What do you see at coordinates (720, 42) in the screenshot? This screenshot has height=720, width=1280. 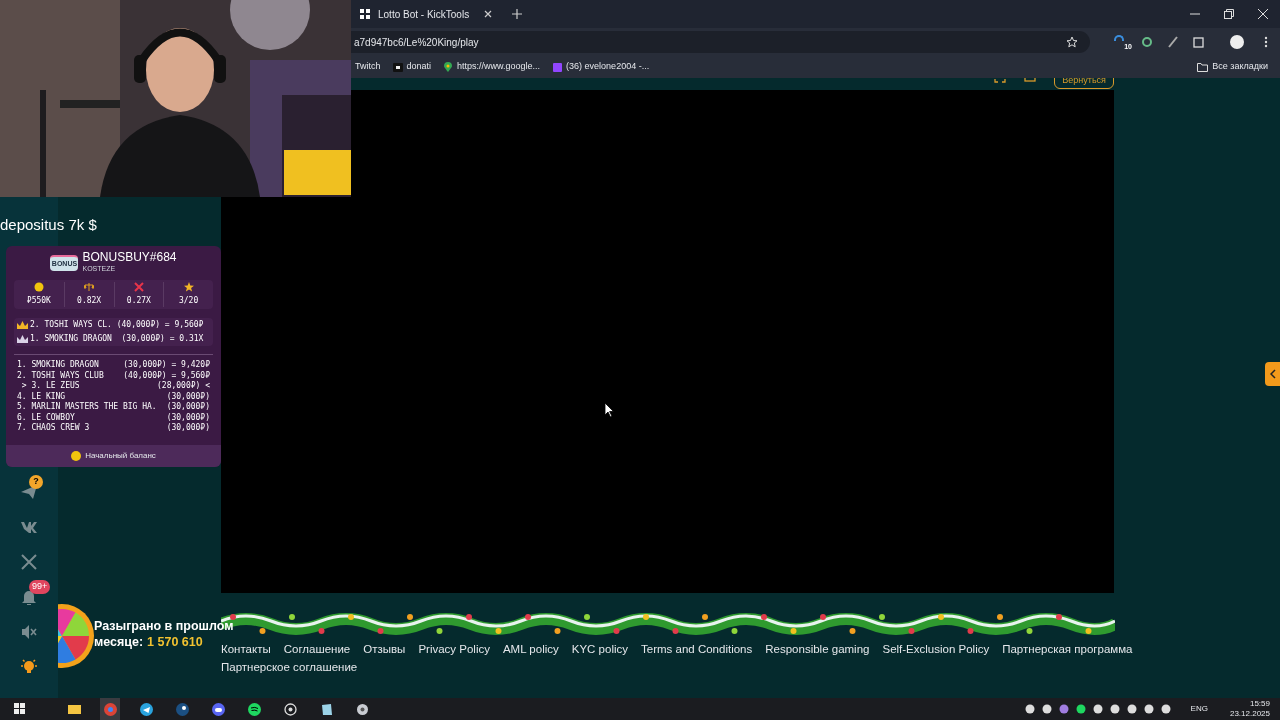 I see `address-bar: a7d947bc6/Le%20King/play` at bounding box center [720, 42].